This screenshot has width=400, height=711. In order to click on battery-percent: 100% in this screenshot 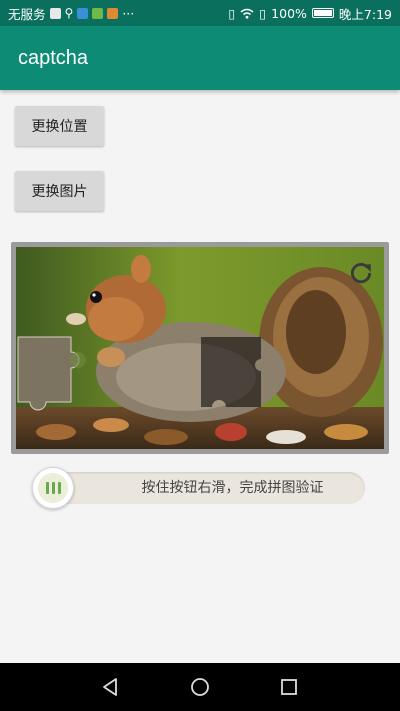, I will do `click(289, 13)`.